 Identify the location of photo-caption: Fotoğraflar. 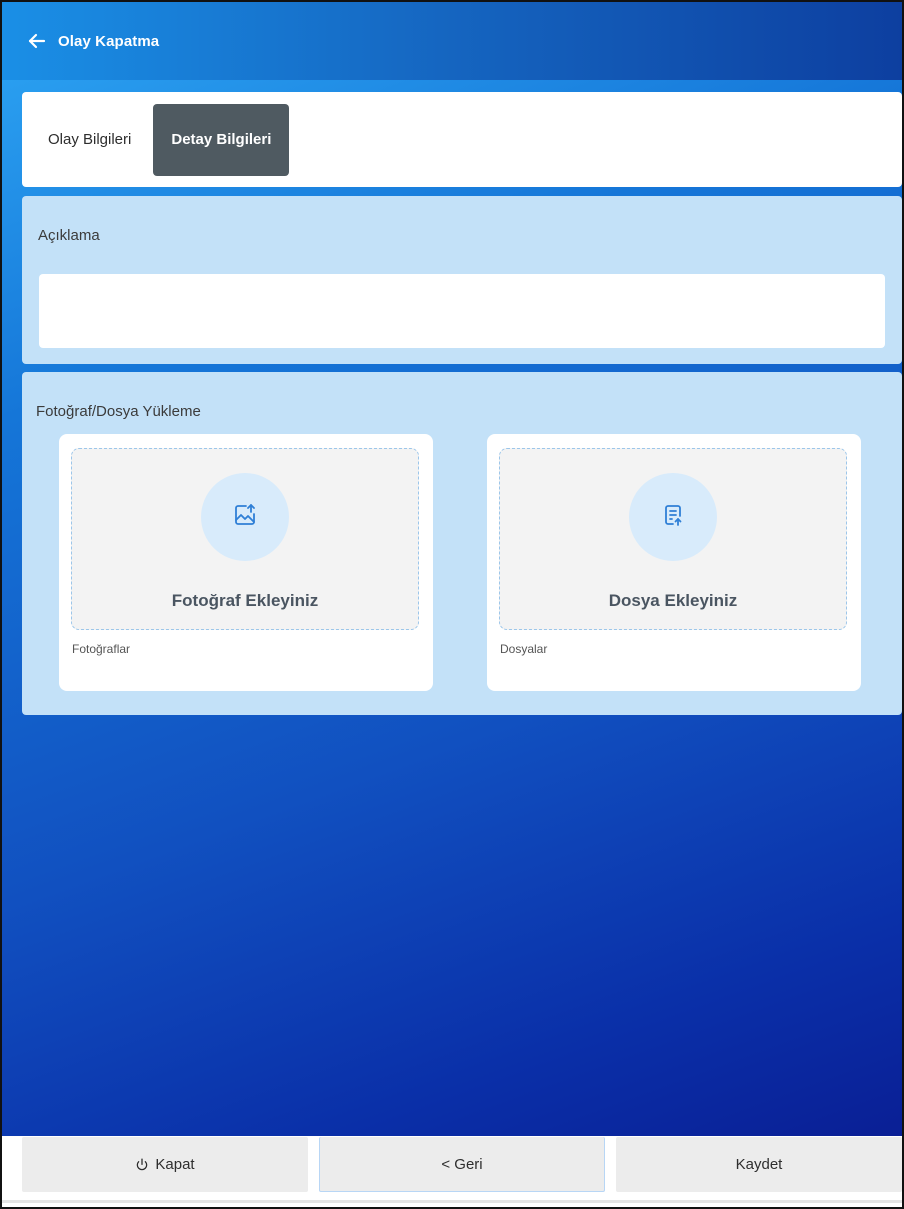
(101, 649).